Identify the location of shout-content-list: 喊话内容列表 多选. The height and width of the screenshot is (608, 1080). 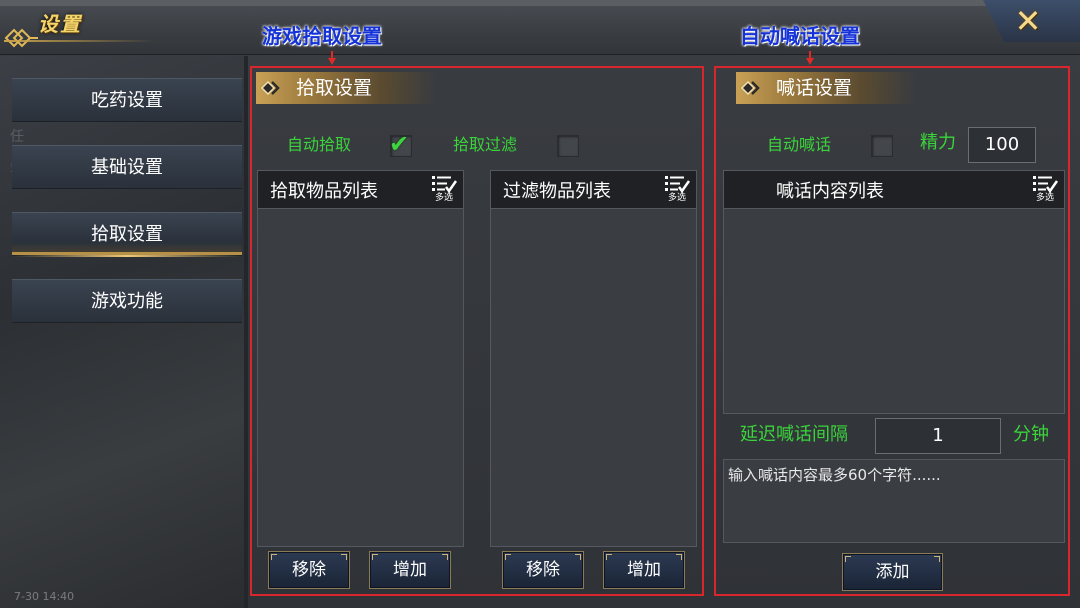
(894, 292).